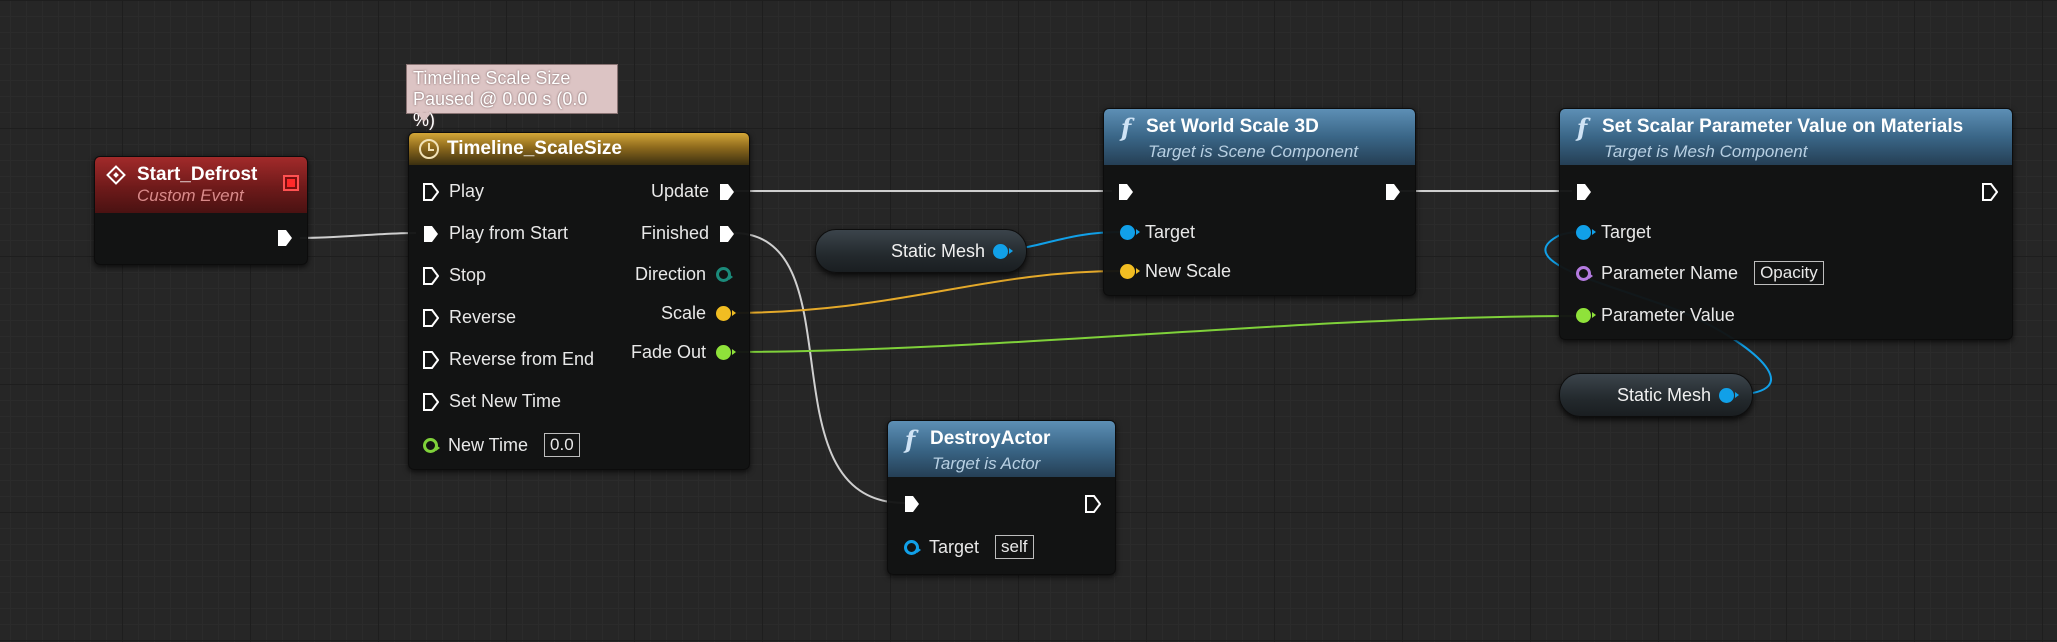  I want to click on pin-label: Play, so click(467, 191).